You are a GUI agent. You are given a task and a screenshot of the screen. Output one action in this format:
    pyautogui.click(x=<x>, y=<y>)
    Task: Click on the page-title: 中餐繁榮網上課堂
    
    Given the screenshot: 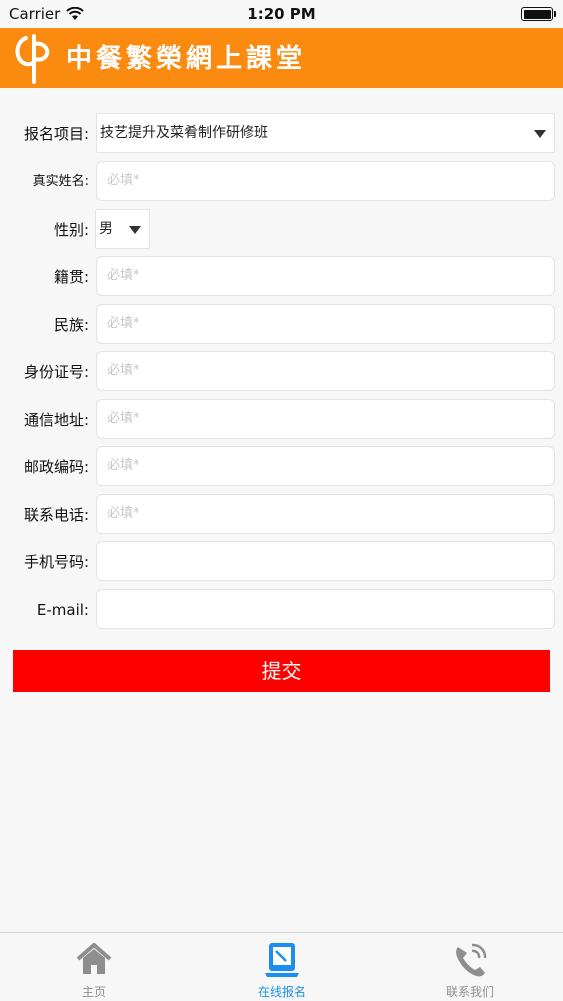 What is the action you would take?
    pyautogui.click(x=186, y=59)
    